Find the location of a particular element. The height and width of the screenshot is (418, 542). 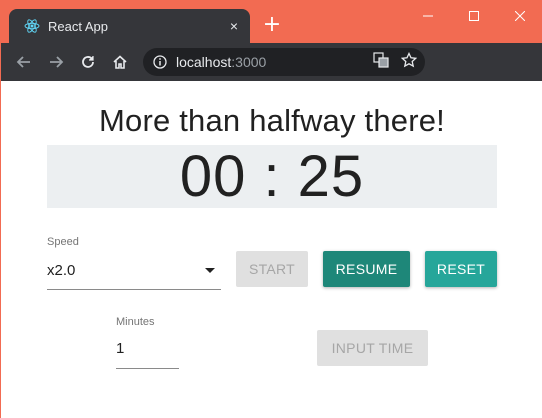

close-icon: × is located at coordinates (234, 26).